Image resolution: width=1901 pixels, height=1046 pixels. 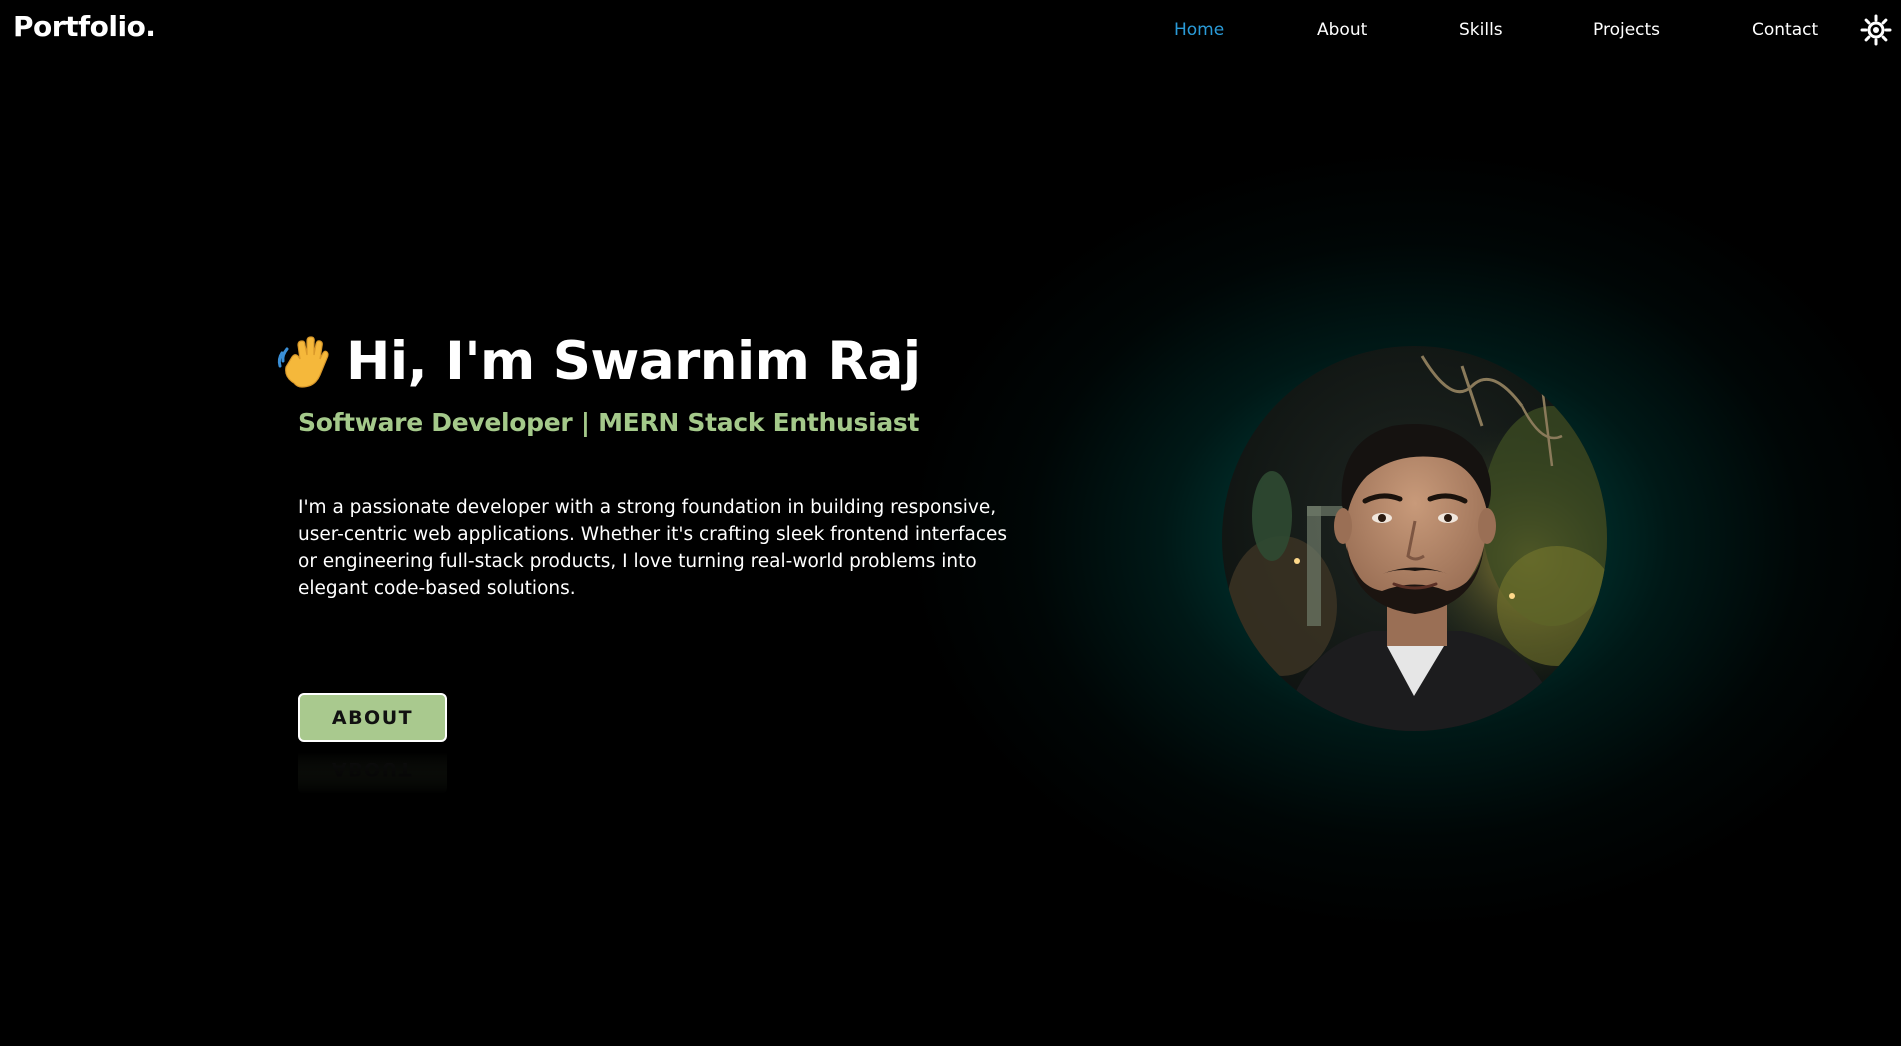 What do you see at coordinates (1414, 538) in the screenshot?
I see `profile-photo` at bounding box center [1414, 538].